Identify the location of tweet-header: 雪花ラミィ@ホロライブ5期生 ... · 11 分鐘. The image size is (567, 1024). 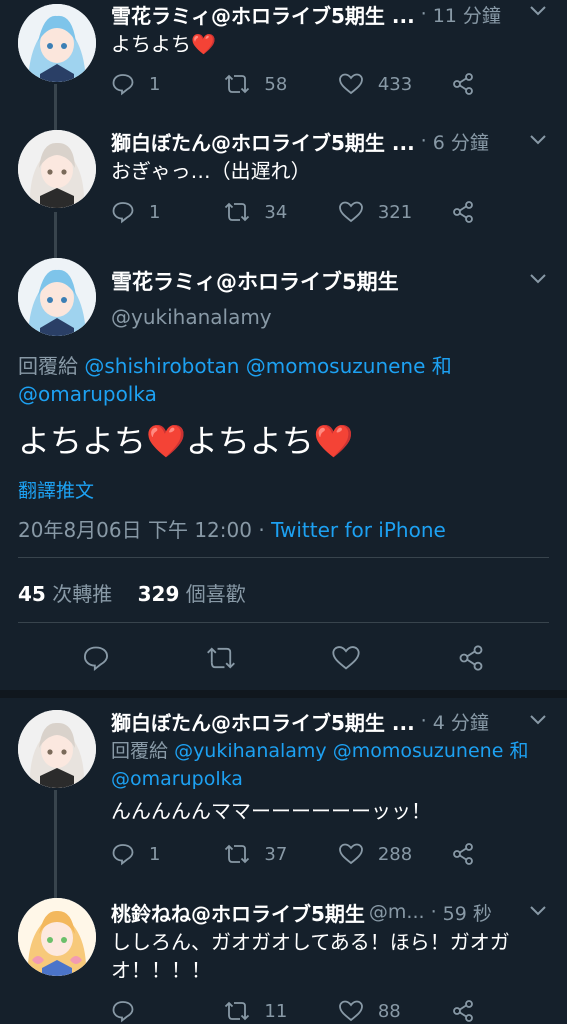
(327, 14).